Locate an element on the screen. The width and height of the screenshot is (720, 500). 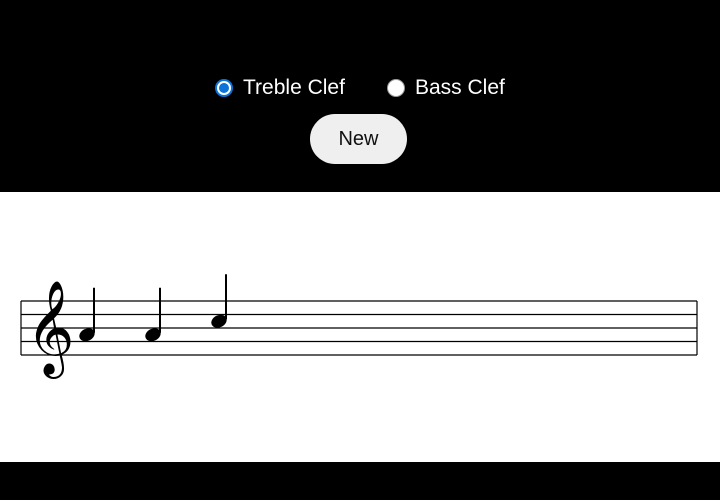
bass-clef-radio is located at coordinates (396, 88).